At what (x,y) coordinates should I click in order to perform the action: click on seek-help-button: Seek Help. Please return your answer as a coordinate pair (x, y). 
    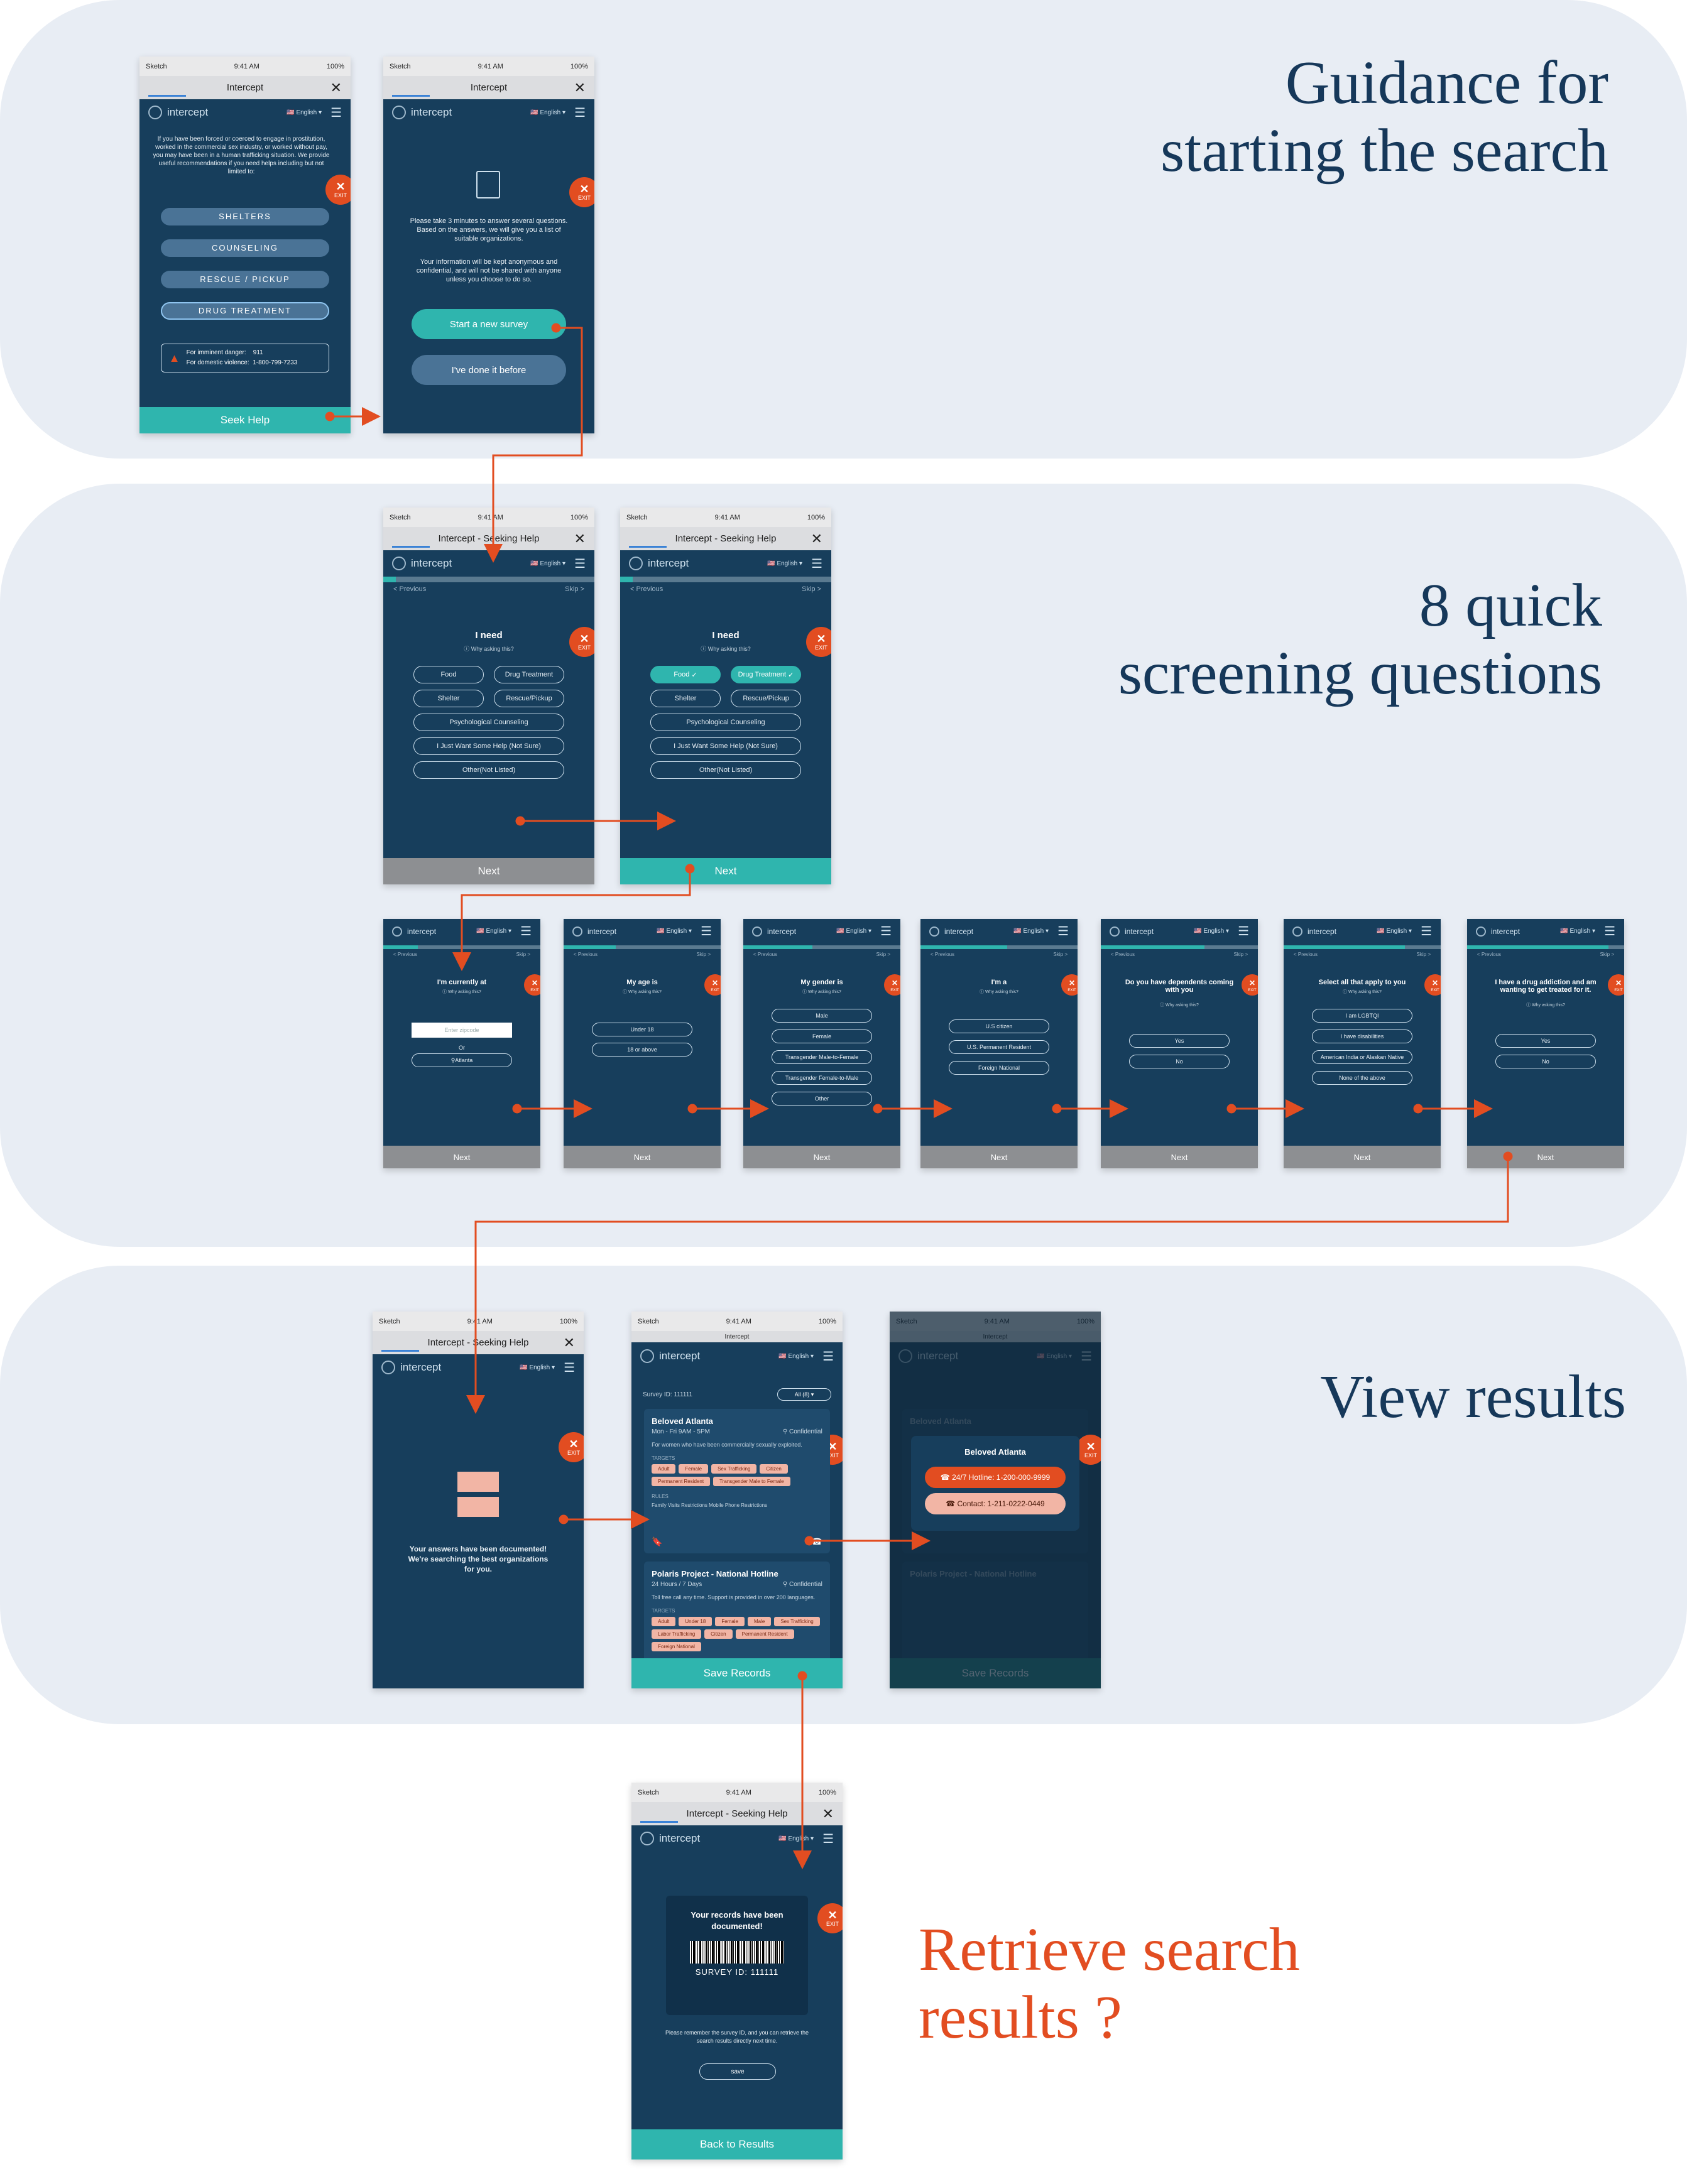
    Looking at the image, I should click on (245, 420).